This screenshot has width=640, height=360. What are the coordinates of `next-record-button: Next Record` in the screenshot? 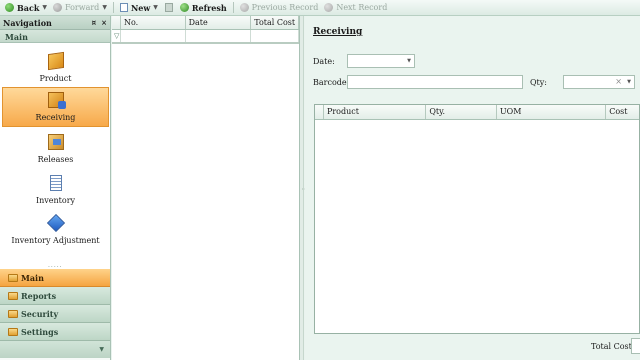 It's located at (355, 8).